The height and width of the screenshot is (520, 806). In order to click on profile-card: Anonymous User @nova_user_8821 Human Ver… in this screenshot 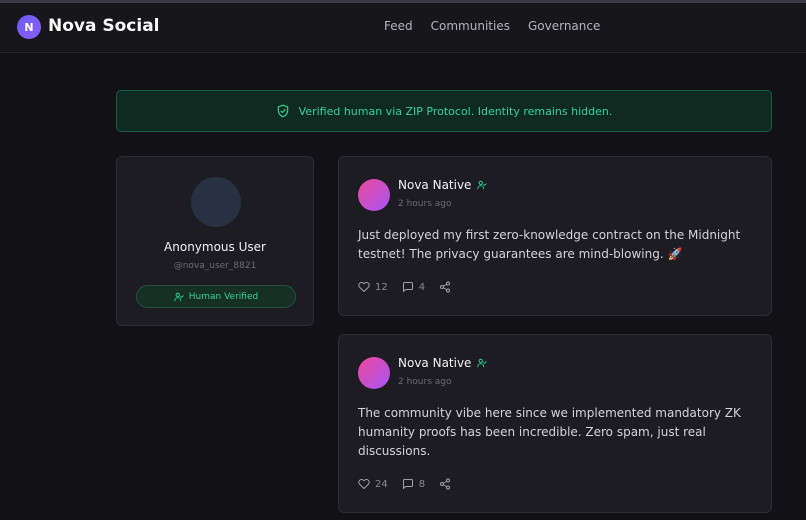, I will do `click(215, 241)`.